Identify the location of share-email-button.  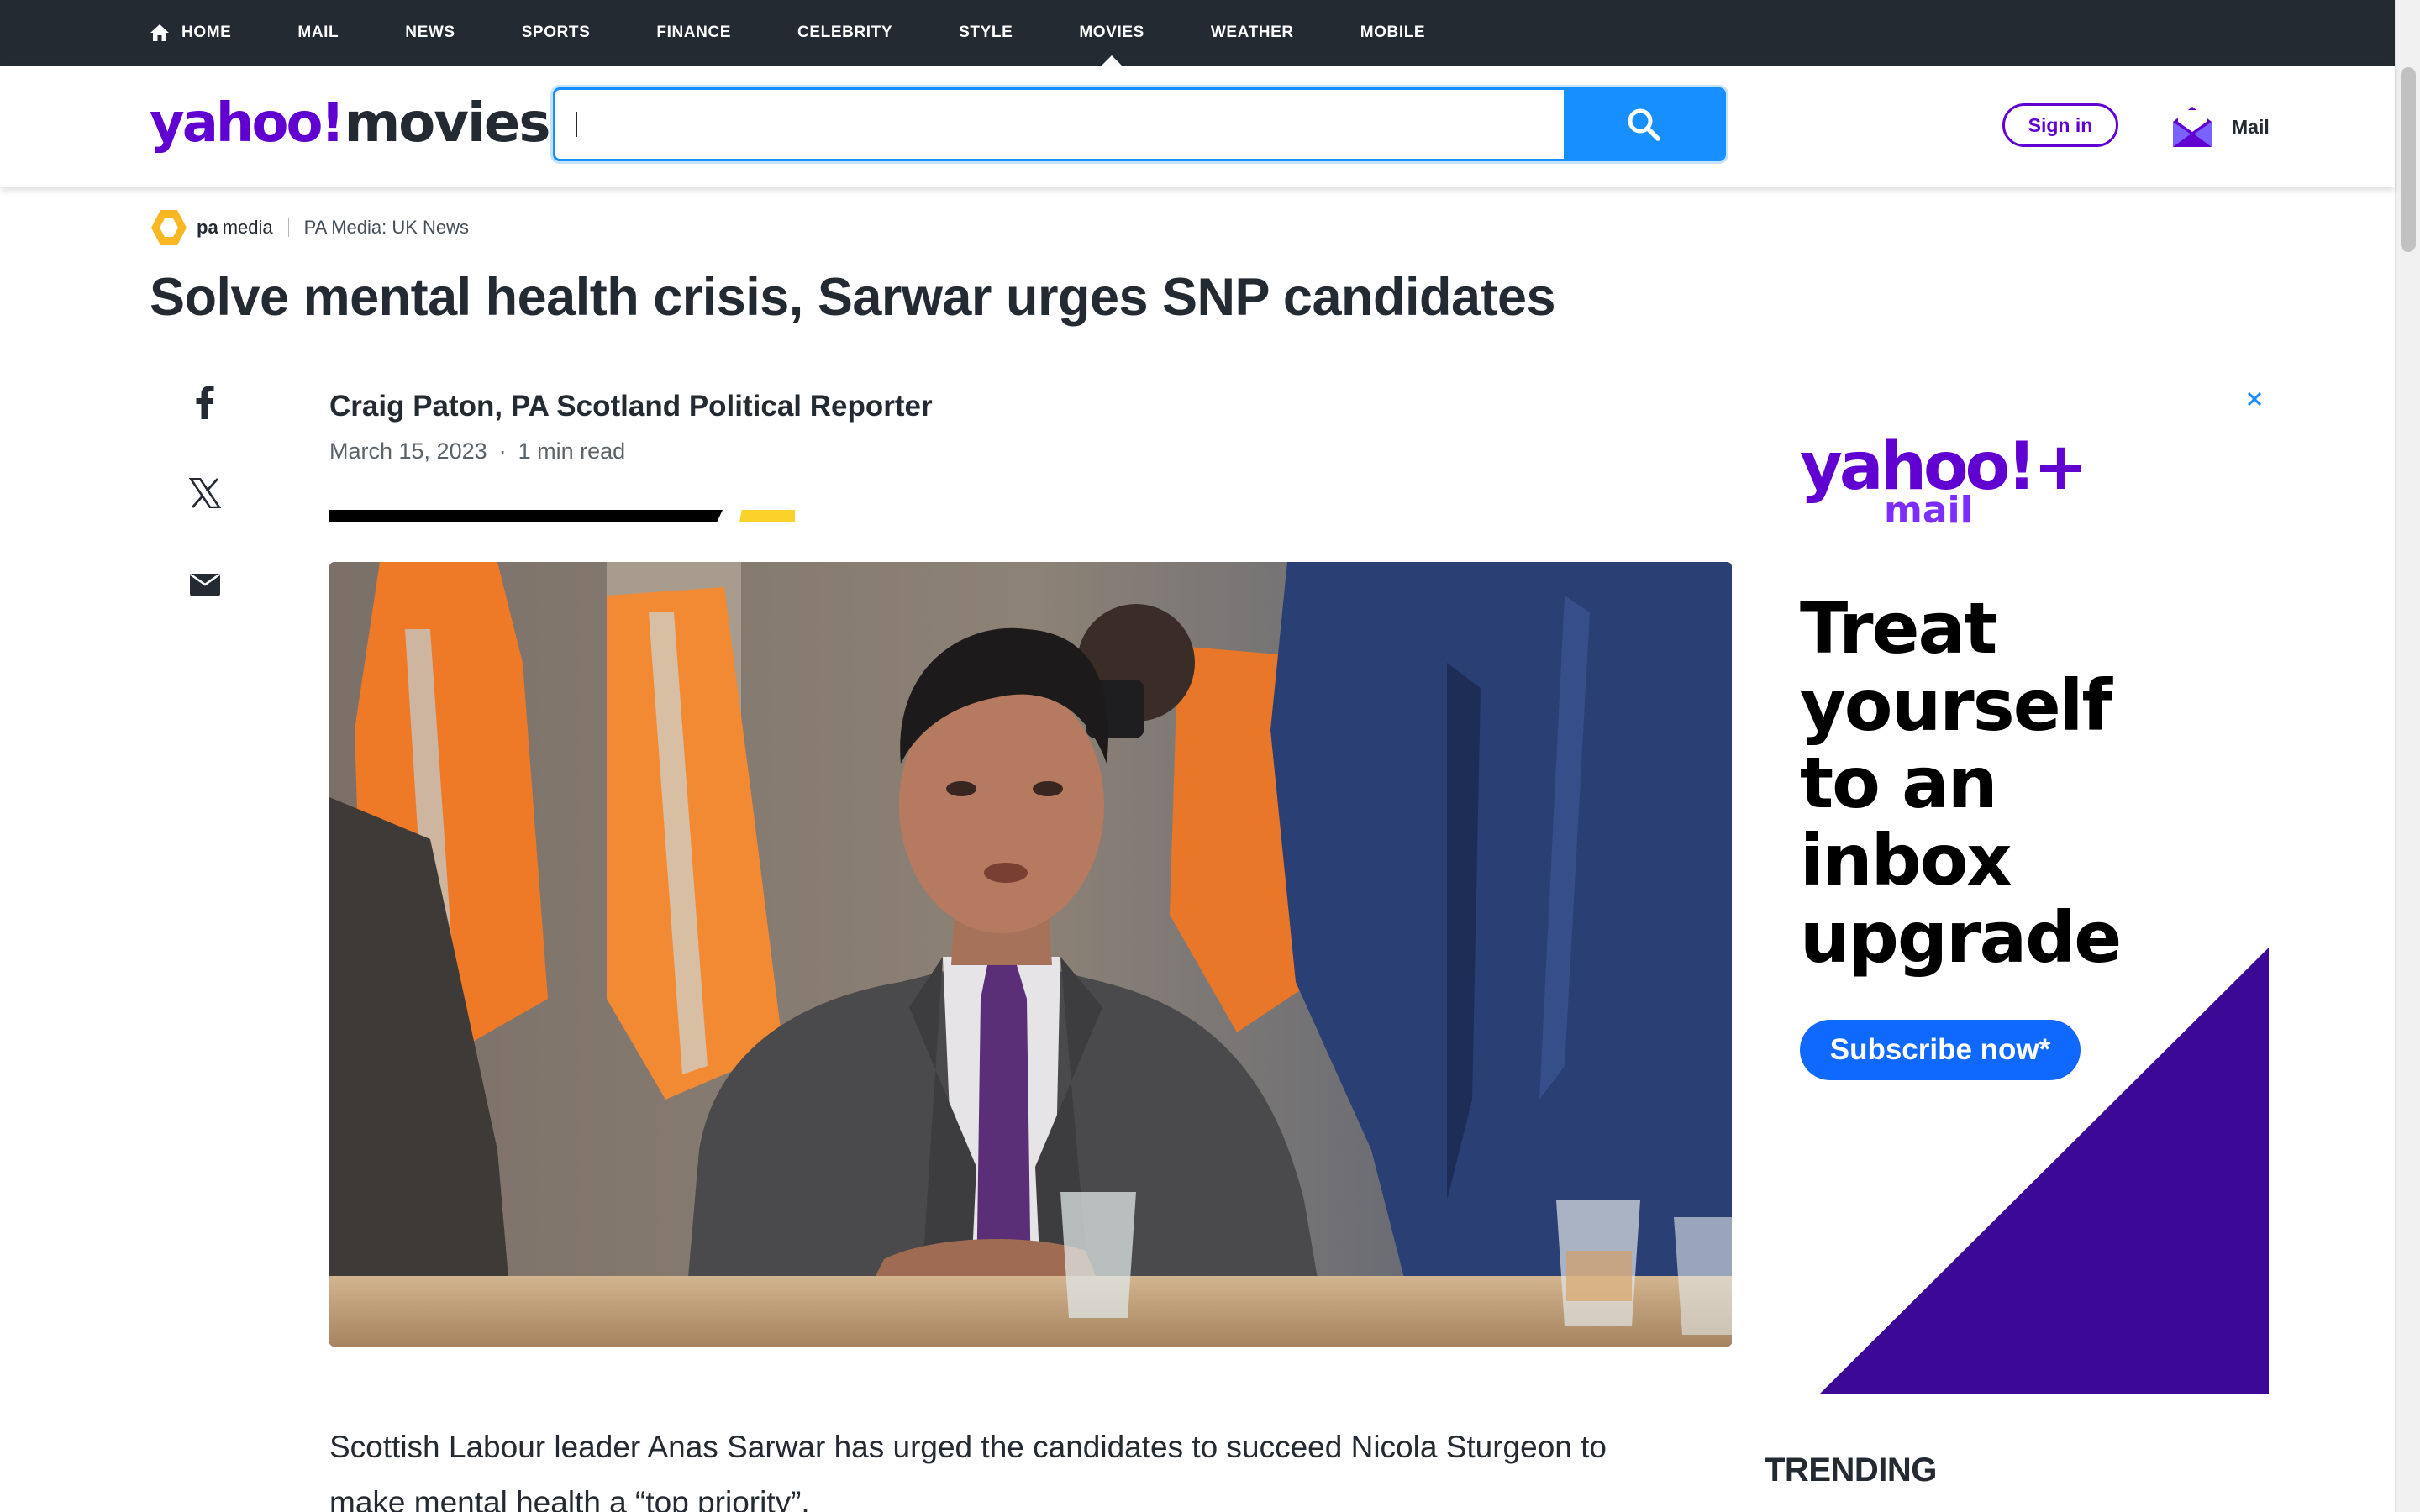
(205, 584).